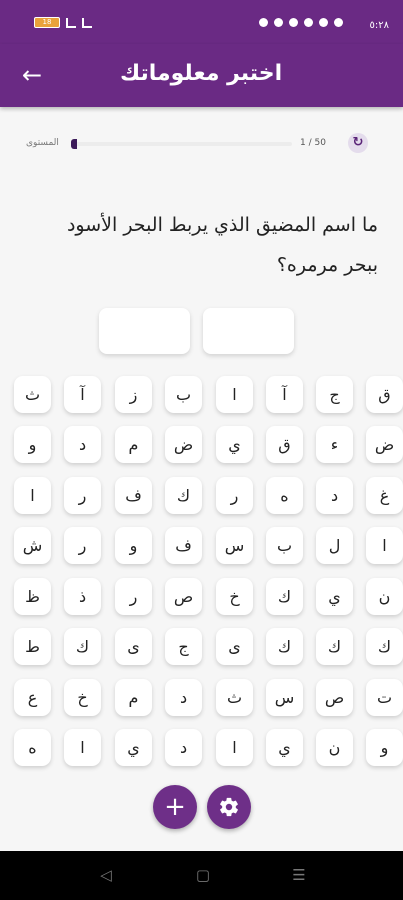 The width and height of the screenshot is (403, 900). What do you see at coordinates (32, 596) in the screenshot?
I see `letter-key: ظ` at bounding box center [32, 596].